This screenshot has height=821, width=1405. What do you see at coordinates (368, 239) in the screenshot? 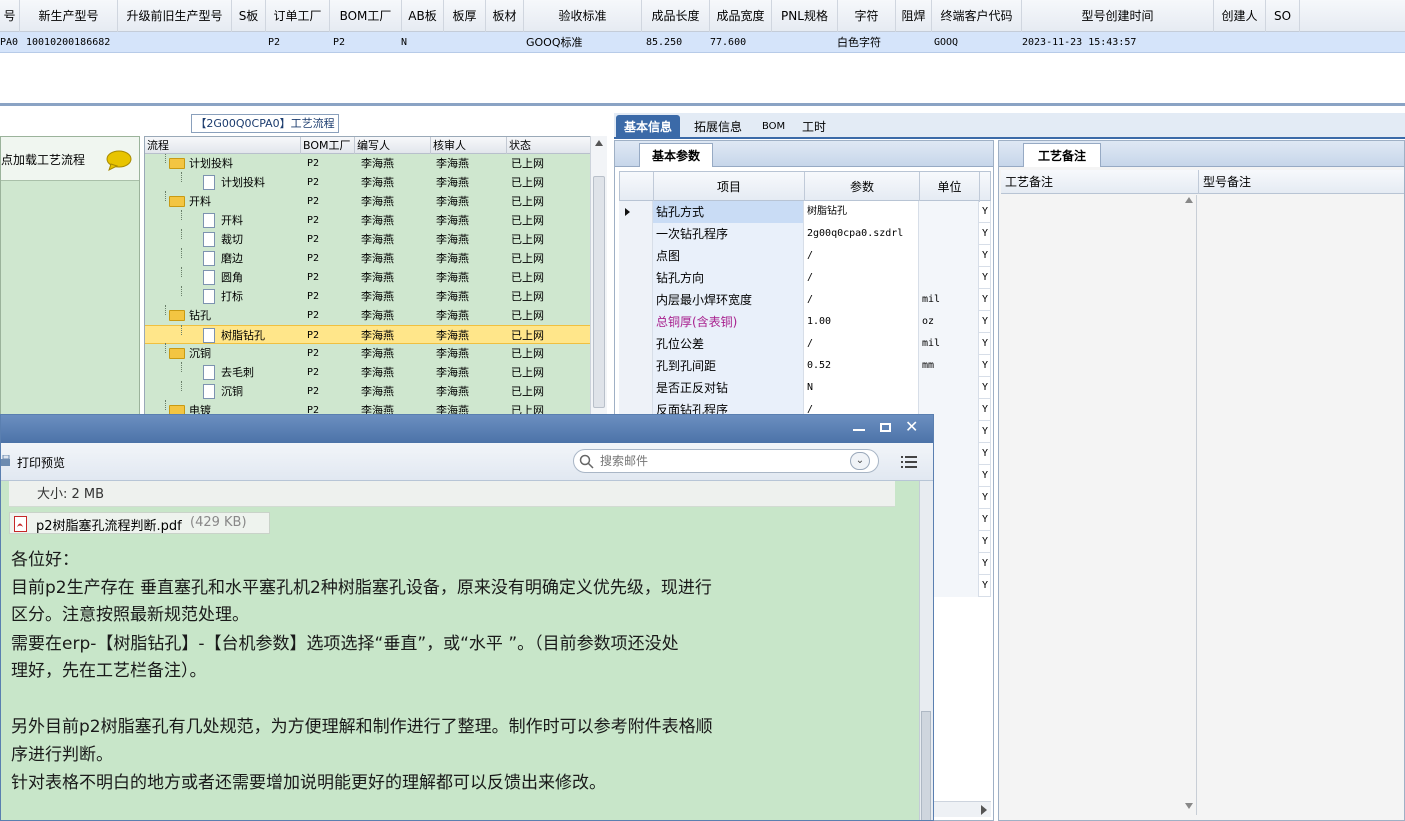
I see `tree-row: 裁切 P2 李海燕 李海燕 已上网` at bounding box center [368, 239].